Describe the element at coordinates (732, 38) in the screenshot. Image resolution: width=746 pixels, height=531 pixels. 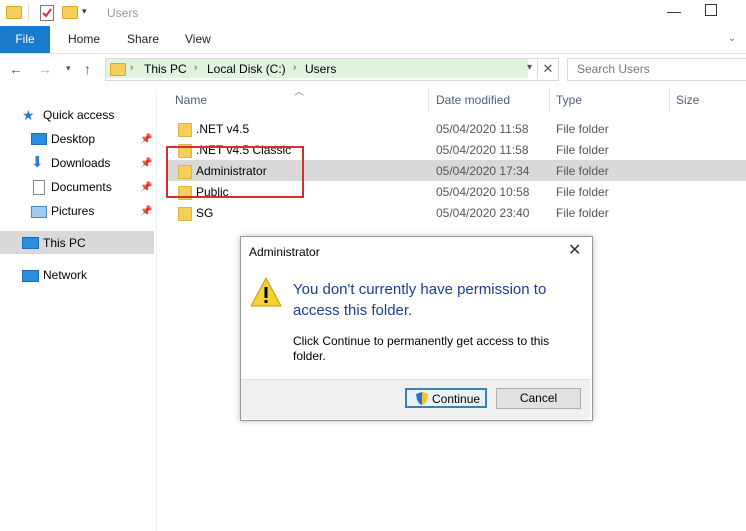
I see `ribbon-expand-icon: ⌄` at that location.